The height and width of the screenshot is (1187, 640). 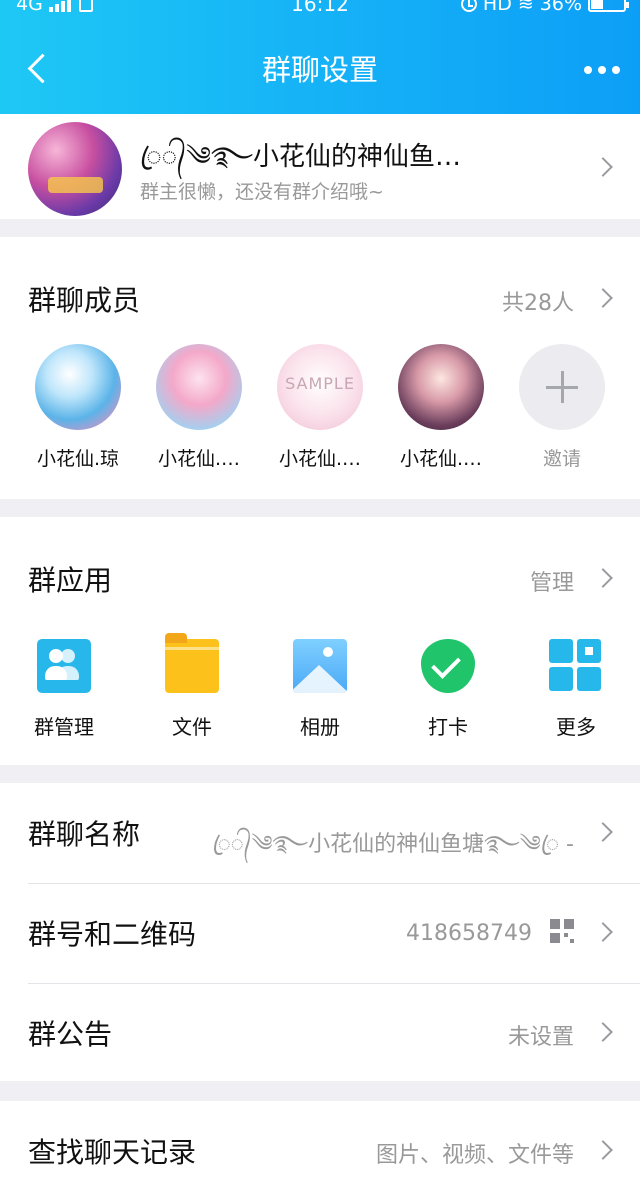 I want to click on battery-fill, so click(x=597, y=4).